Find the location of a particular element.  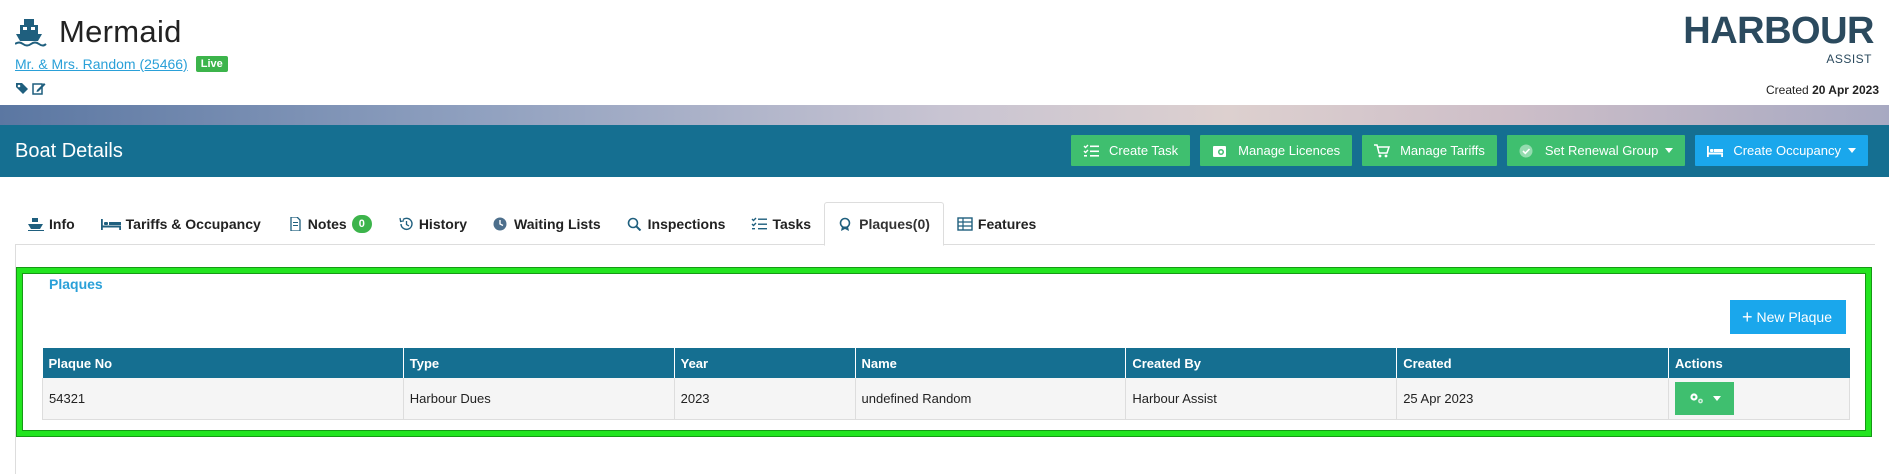

boat-title: Mermaid is located at coordinates (98, 32).